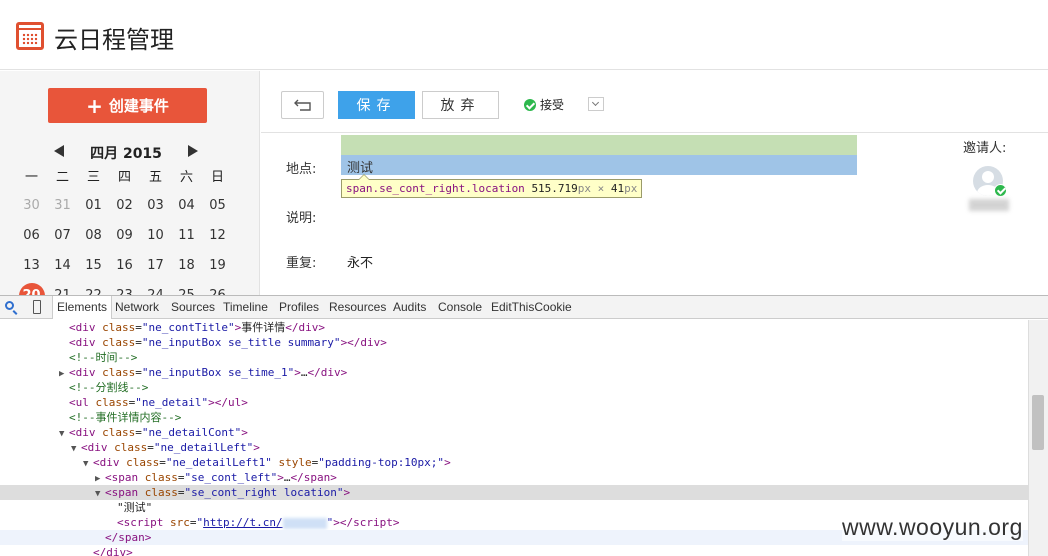  I want to click on calendar-day: 14, so click(62, 266).